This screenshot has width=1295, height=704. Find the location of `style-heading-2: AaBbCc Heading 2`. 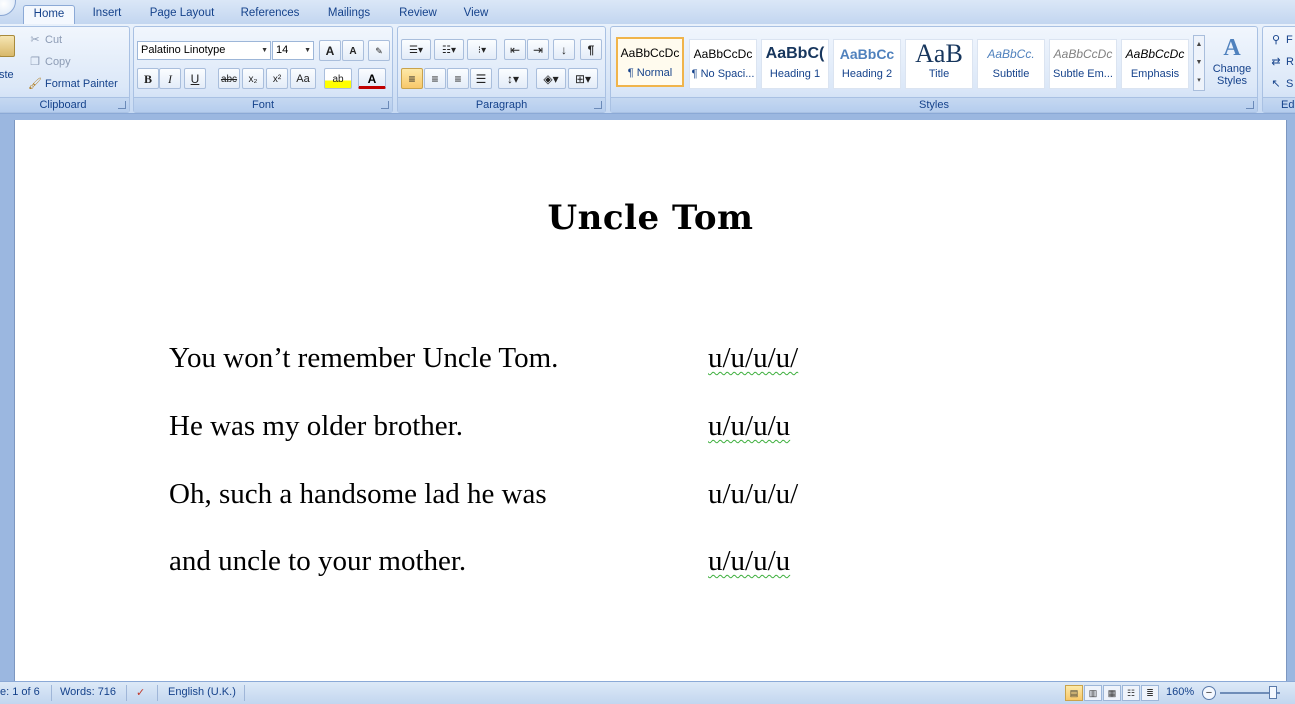

style-heading-2: AaBbCc Heading 2 is located at coordinates (867, 64).